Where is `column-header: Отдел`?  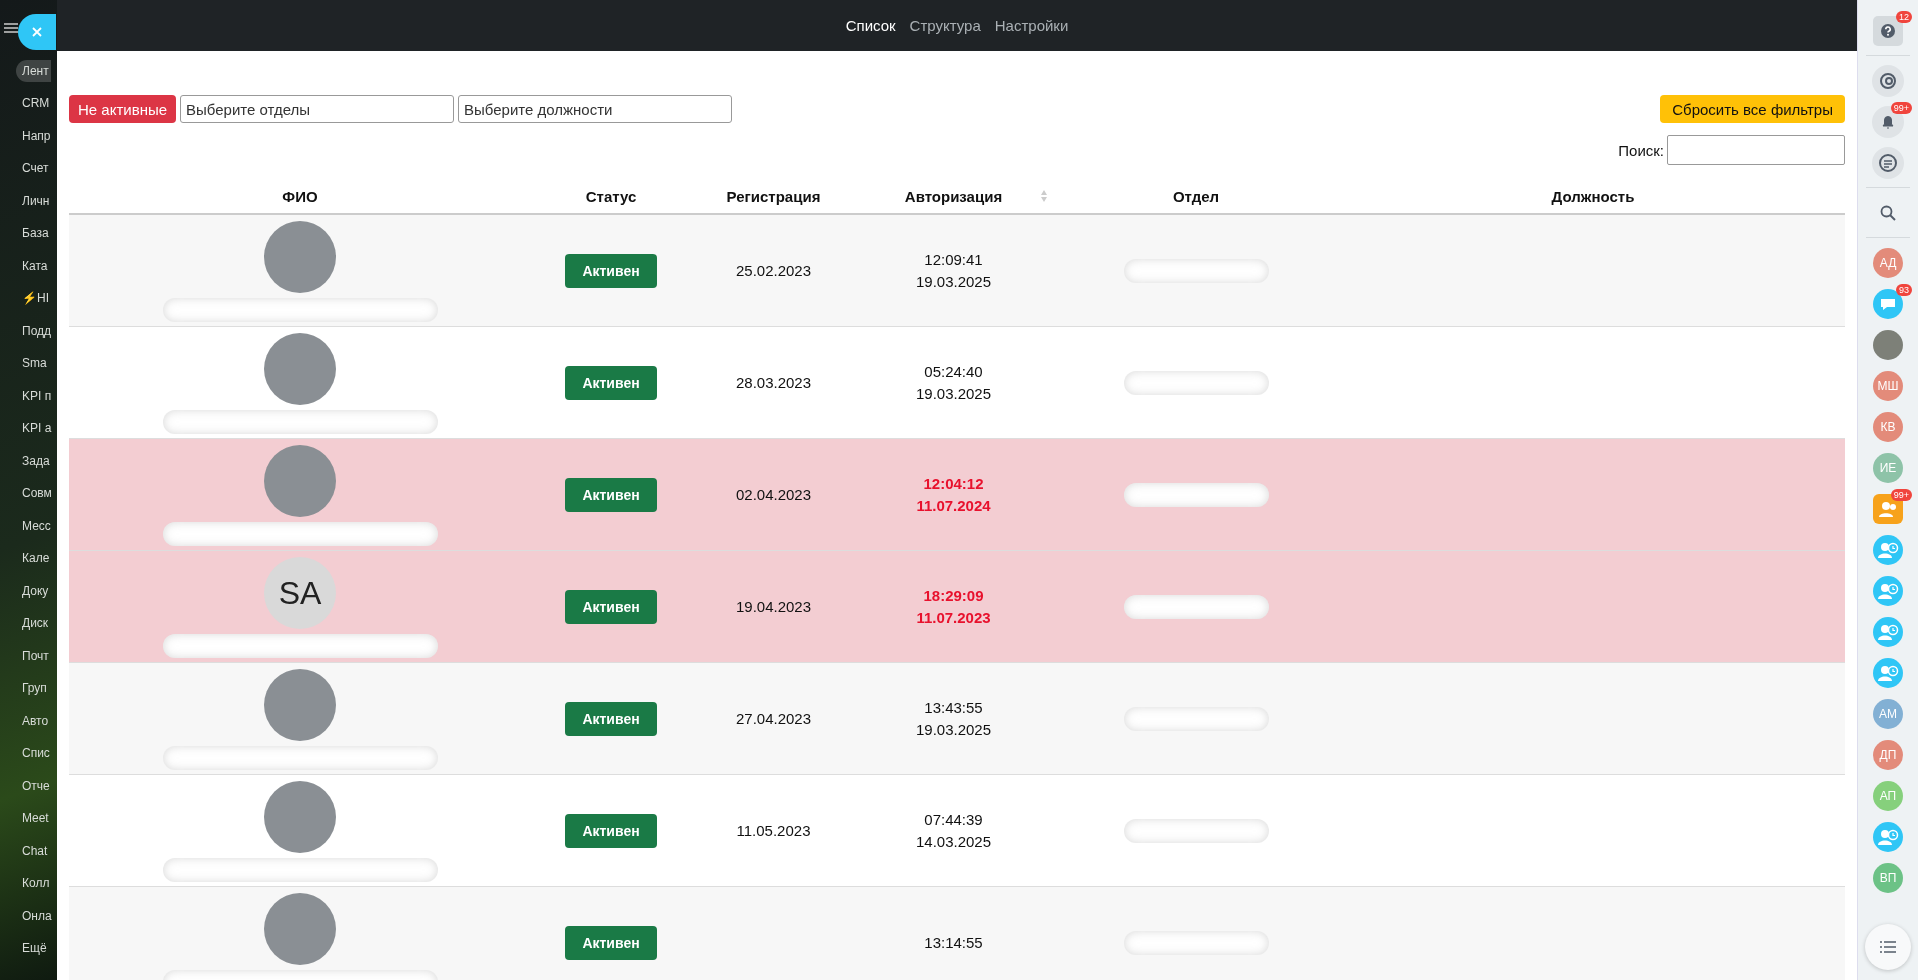 column-header: Отдел is located at coordinates (1196, 196).